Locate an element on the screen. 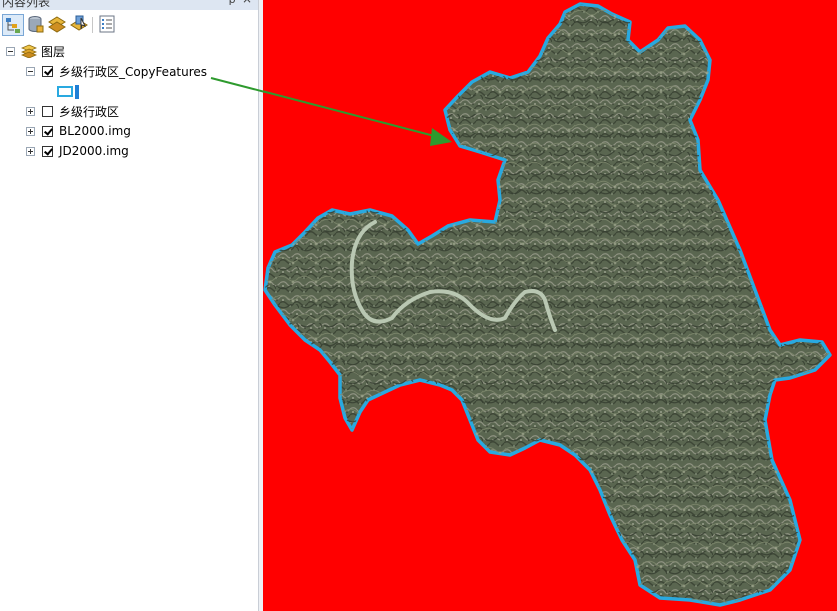 The image size is (837, 611). layer-item: JD2000.img is located at coordinates (77, 151).